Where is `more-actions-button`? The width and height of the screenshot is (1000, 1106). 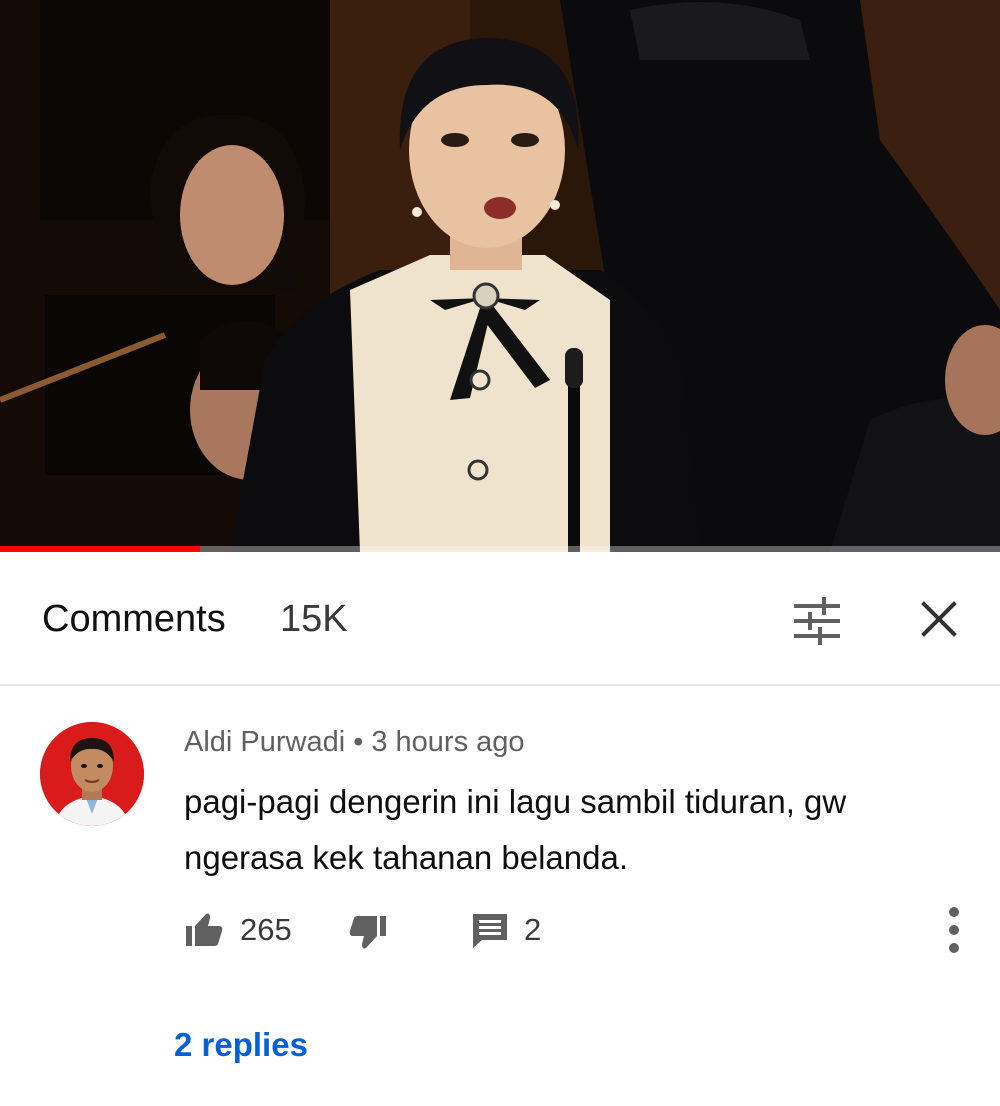 more-actions-button is located at coordinates (954, 930).